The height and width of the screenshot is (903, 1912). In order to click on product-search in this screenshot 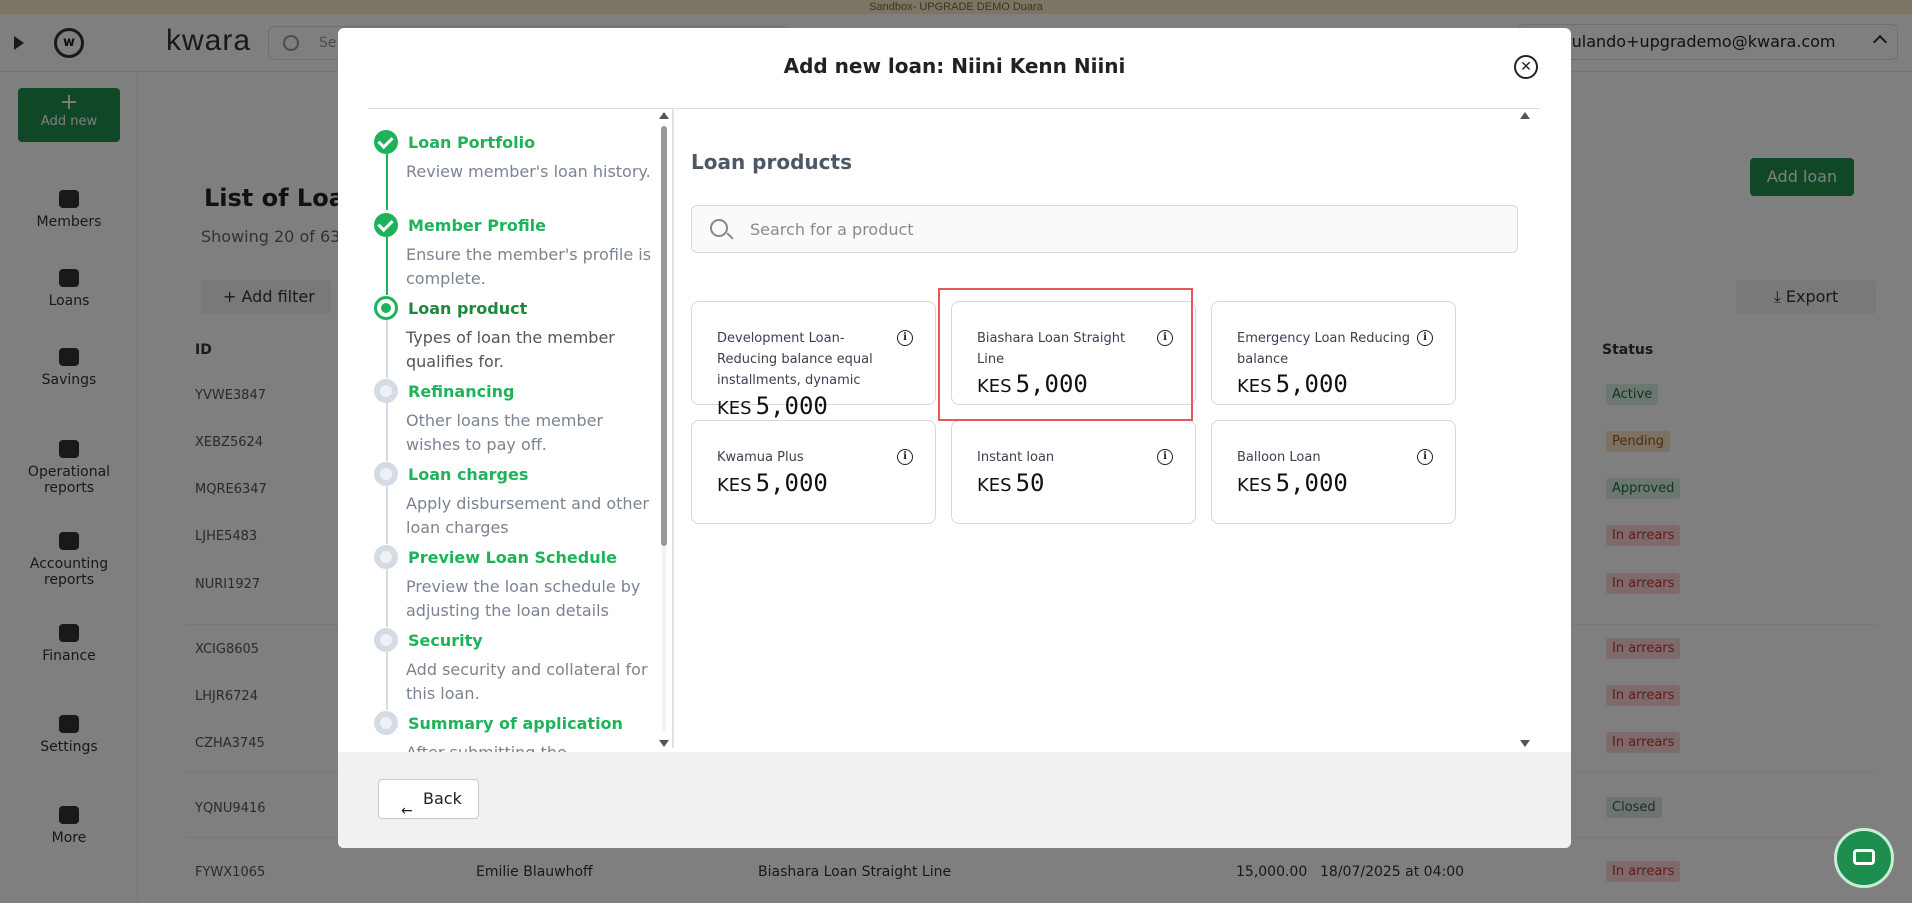, I will do `click(1104, 229)`.